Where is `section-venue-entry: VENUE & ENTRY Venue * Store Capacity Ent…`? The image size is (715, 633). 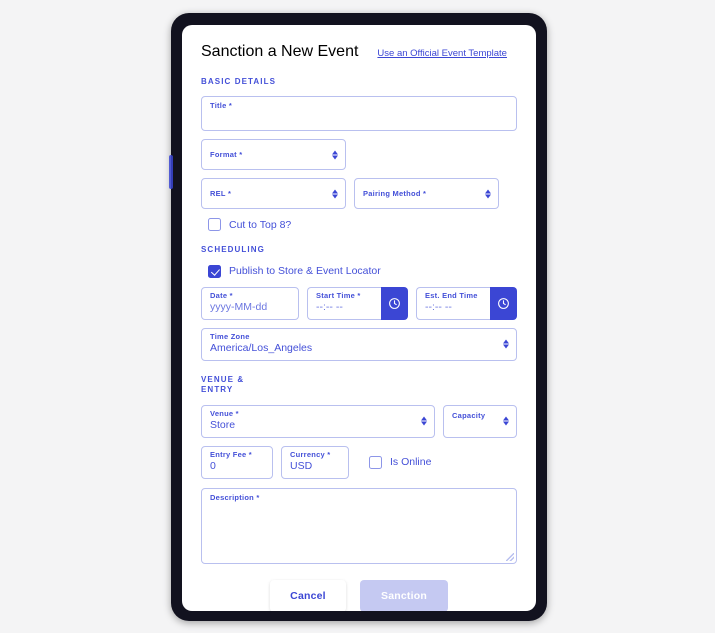 section-venue-entry: VENUE & ENTRY Venue * Store Capacity Ent… is located at coordinates (359, 469).